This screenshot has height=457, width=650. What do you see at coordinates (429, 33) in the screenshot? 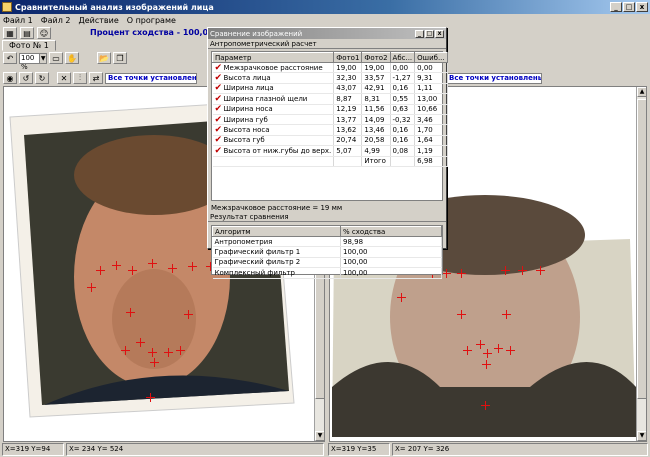
I see `dialog-maximize-button: □` at bounding box center [429, 33].